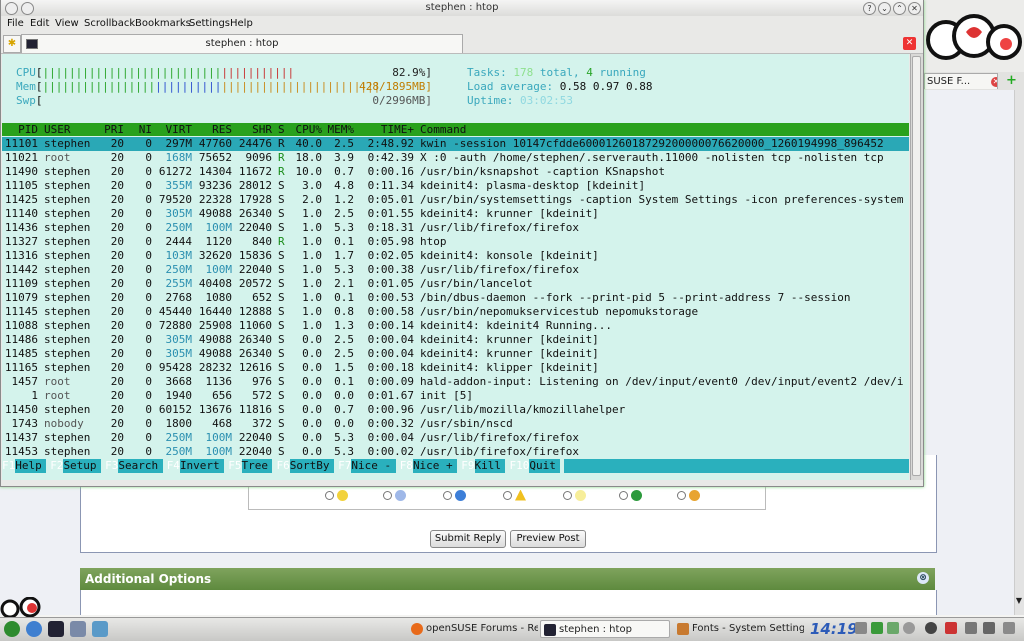 This screenshot has height=641, width=1024. I want to click on task-konsole: stephen : htop, so click(605, 629).